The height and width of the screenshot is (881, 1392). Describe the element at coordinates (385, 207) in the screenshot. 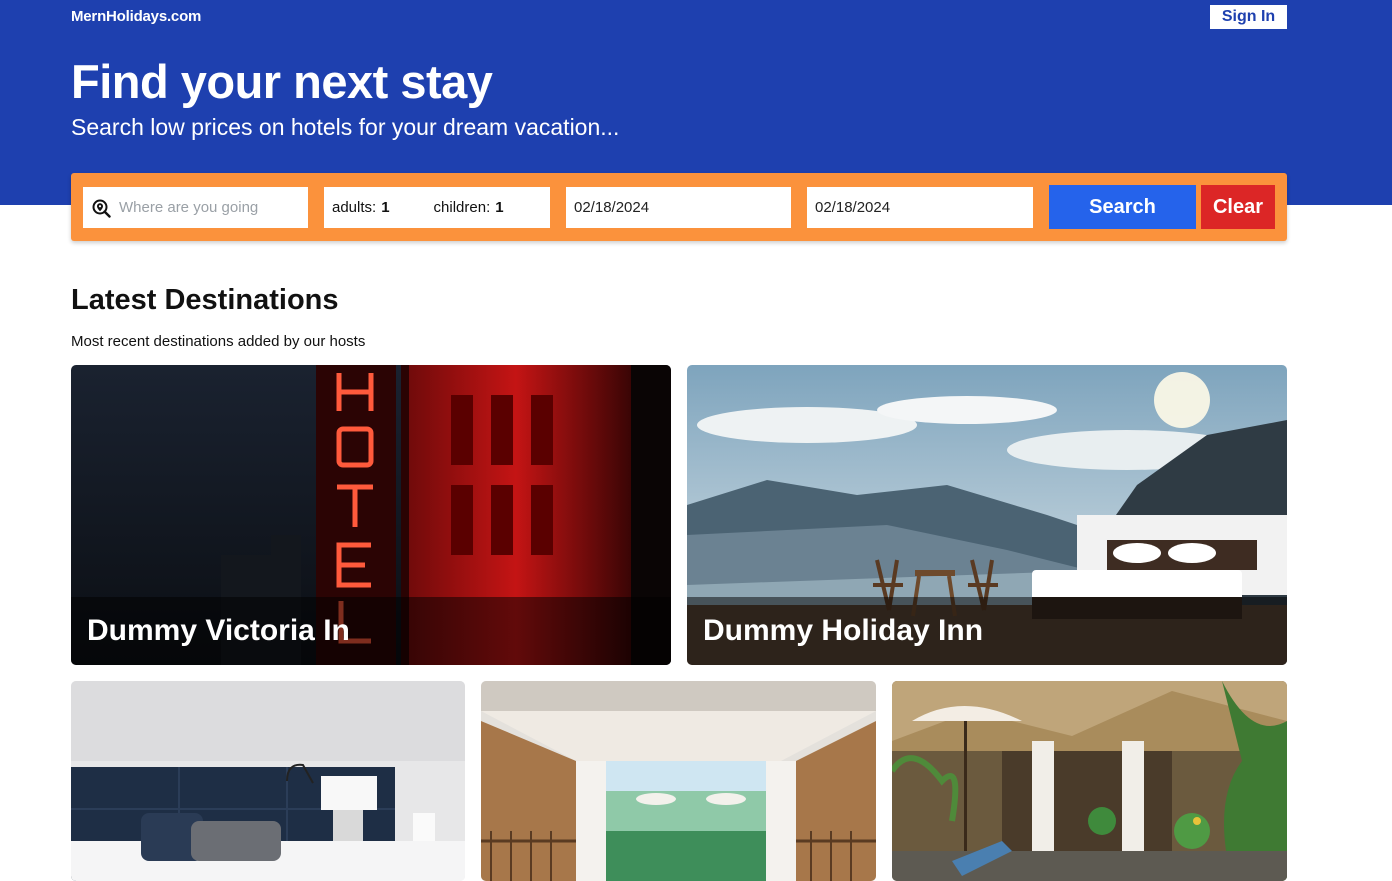

I see `adults-input: 1` at that location.